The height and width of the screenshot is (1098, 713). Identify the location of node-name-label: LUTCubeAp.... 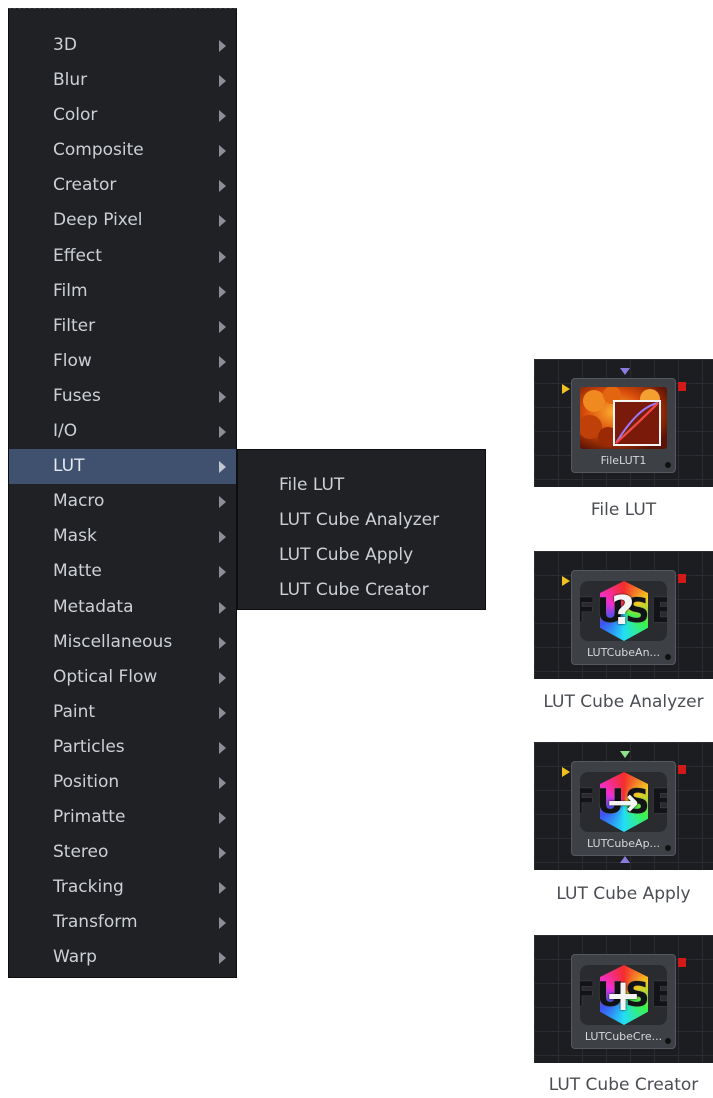
(623, 843).